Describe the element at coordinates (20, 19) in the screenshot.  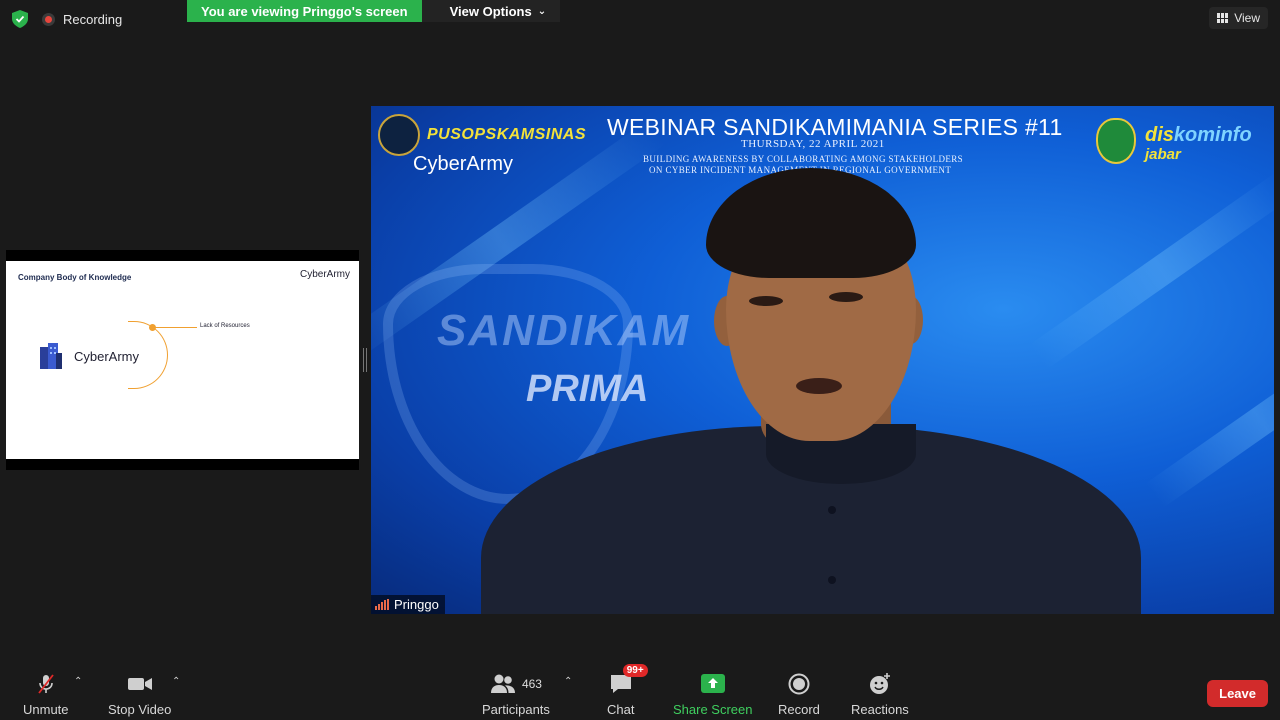
I see `shield-icon` at that location.